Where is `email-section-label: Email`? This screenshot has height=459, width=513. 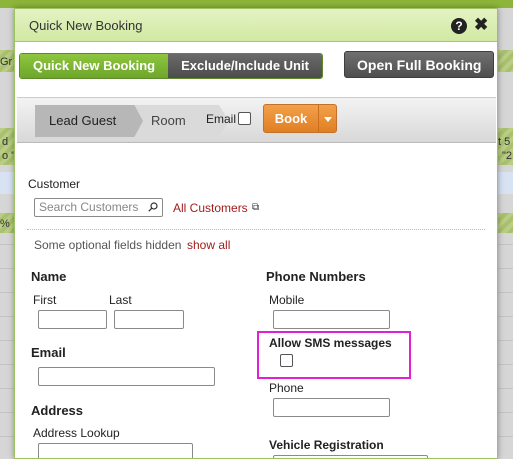 email-section-label: Email is located at coordinates (48, 352).